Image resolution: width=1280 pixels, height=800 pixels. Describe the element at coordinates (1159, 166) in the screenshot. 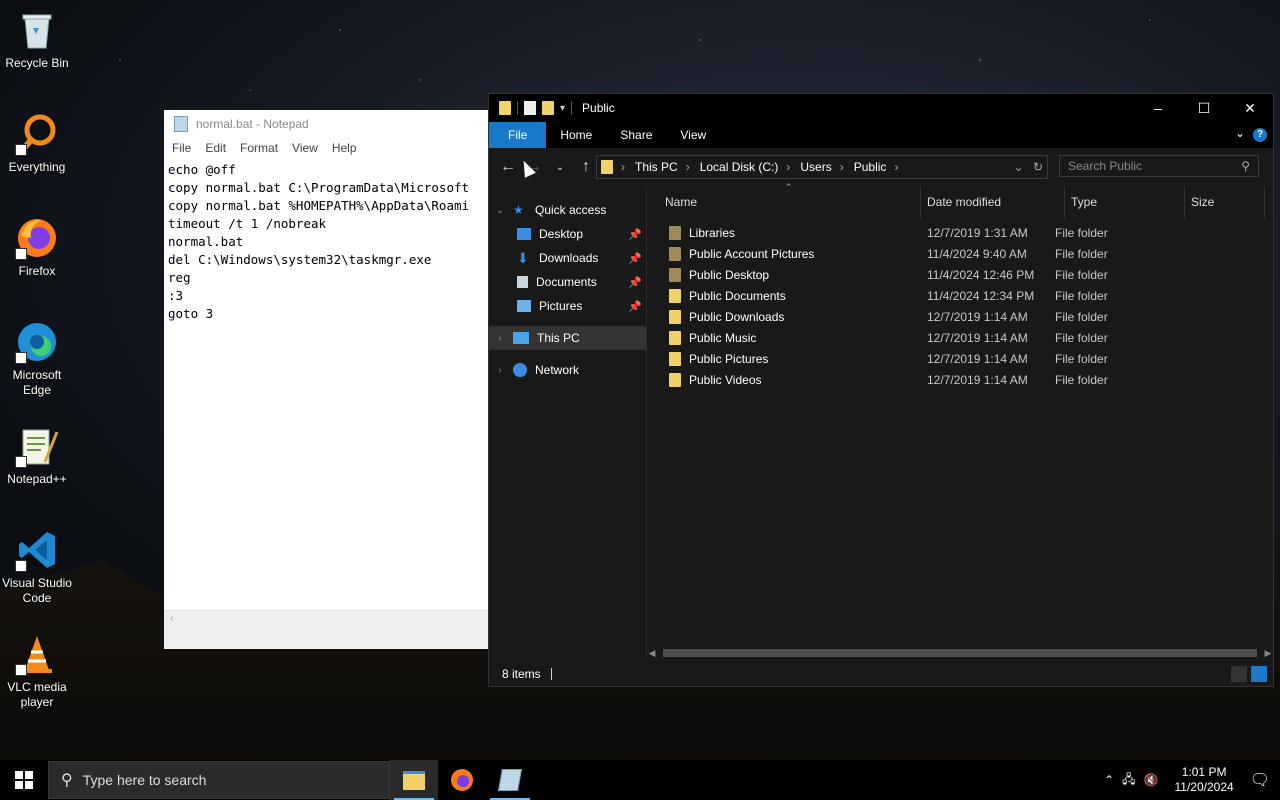

I see `search-box: Search Public ⚲` at that location.